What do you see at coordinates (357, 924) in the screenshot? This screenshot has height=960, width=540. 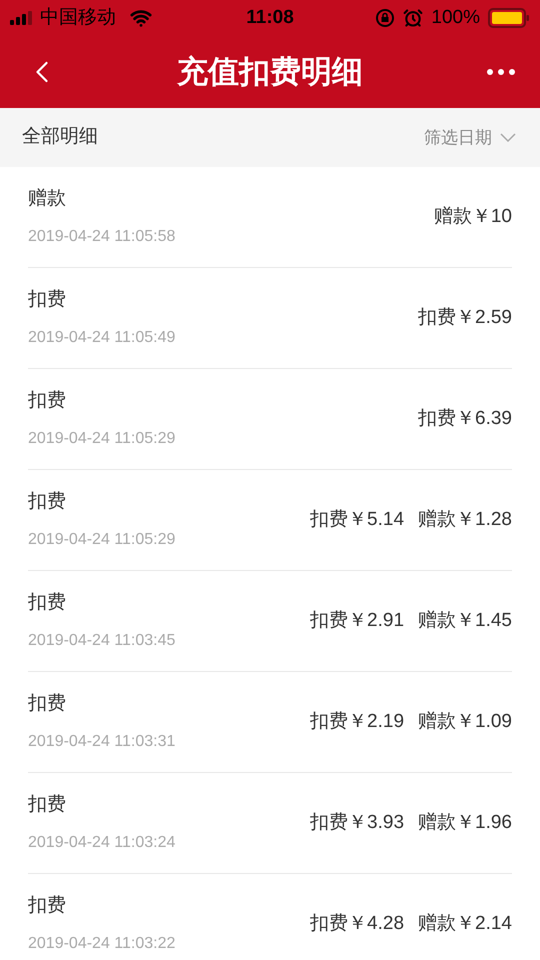 I see `record-amount: 扣费￥4.28` at bounding box center [357, 924].